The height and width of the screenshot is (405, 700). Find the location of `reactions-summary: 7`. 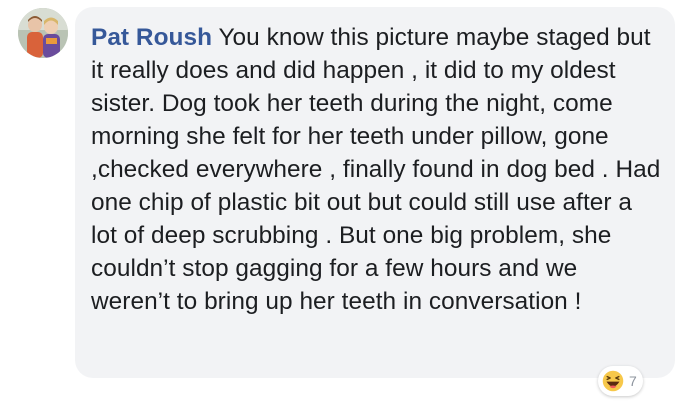

reactions-summary: 7 is located at coordinates (620, 381).